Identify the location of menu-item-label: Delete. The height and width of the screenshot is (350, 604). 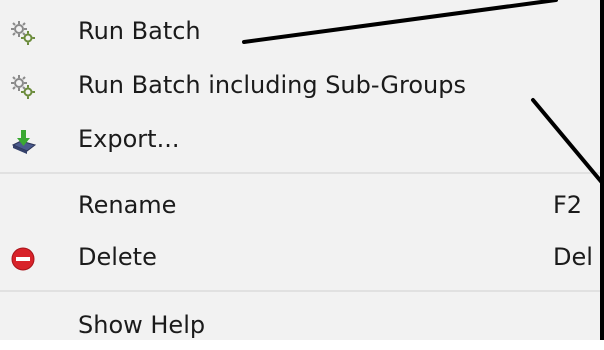
(117, 257).